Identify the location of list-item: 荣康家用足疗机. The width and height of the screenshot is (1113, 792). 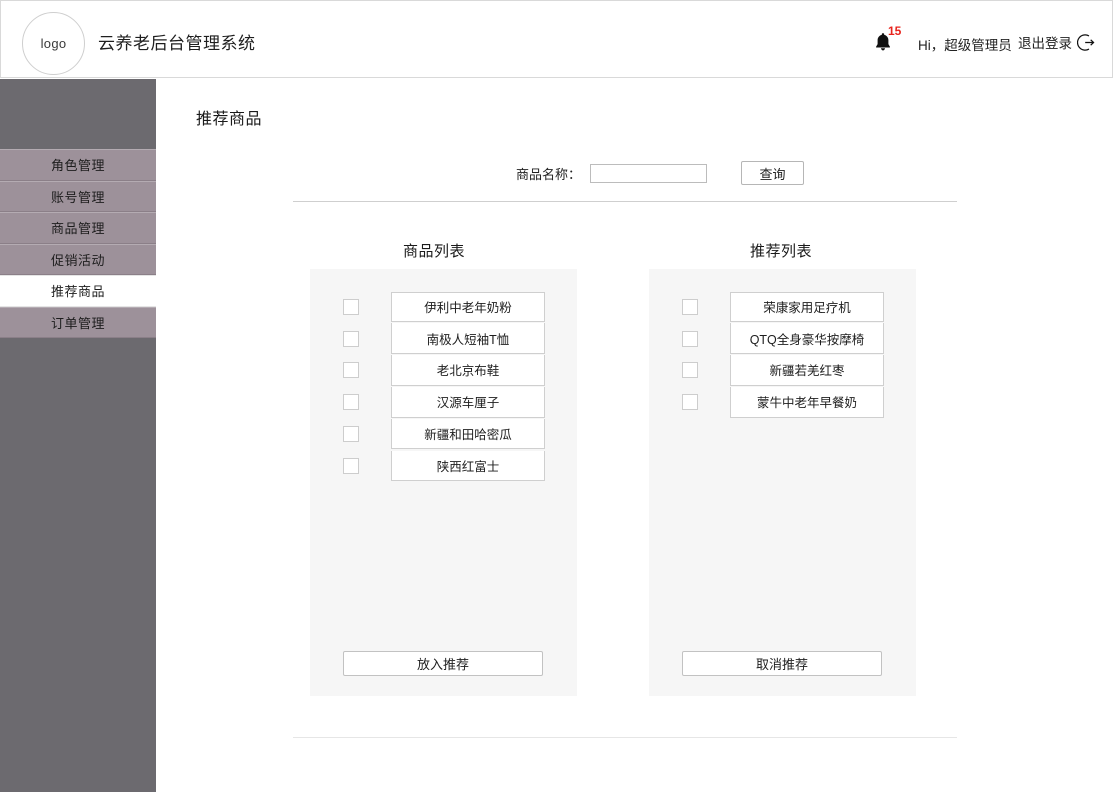
(782, 307).